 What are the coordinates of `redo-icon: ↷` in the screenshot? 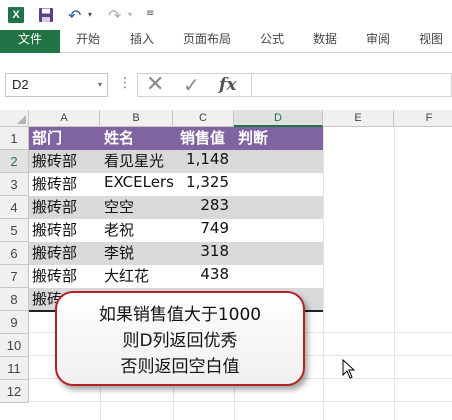 It's located at (114, 15).